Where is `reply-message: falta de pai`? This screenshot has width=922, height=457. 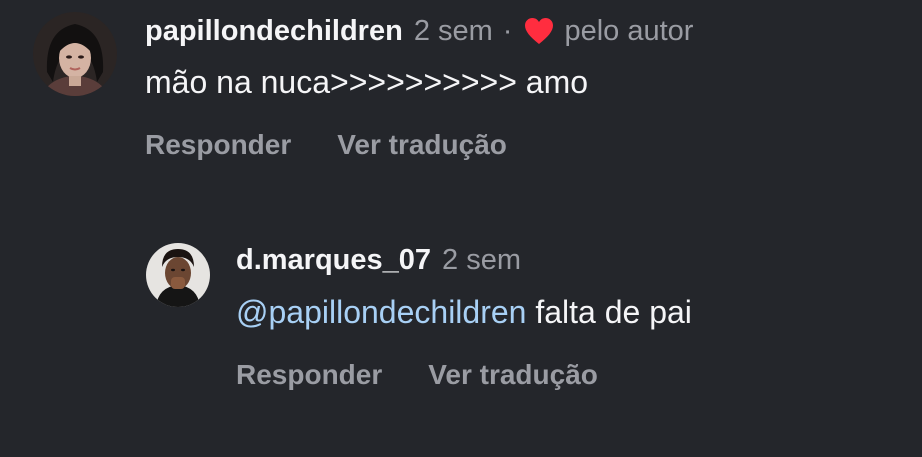 reply-message: falta de pai is located at coordinates (609, 312).